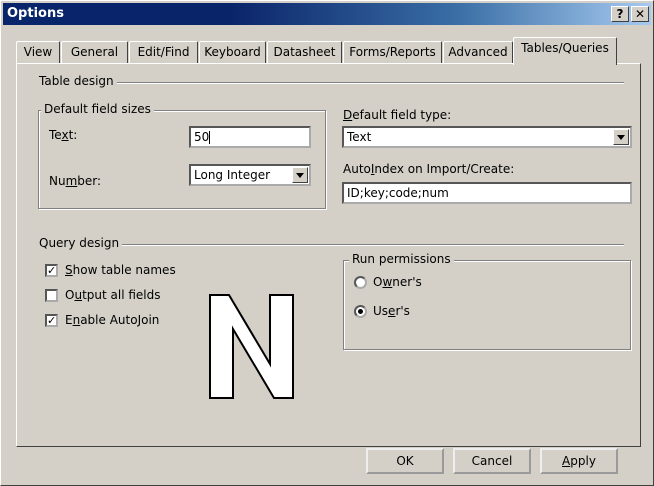  I want to click on default-field-type-value: Text, so click(359, 137).